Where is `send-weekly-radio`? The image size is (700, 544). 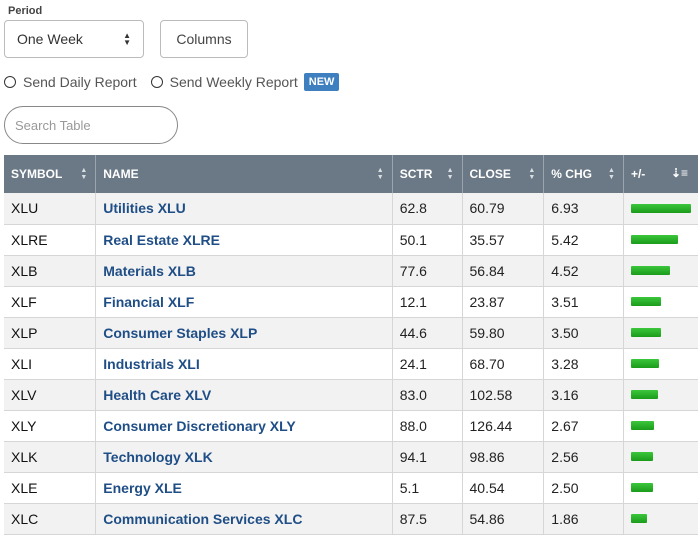
send-weekly-radio is located at coordinates (156, 82).